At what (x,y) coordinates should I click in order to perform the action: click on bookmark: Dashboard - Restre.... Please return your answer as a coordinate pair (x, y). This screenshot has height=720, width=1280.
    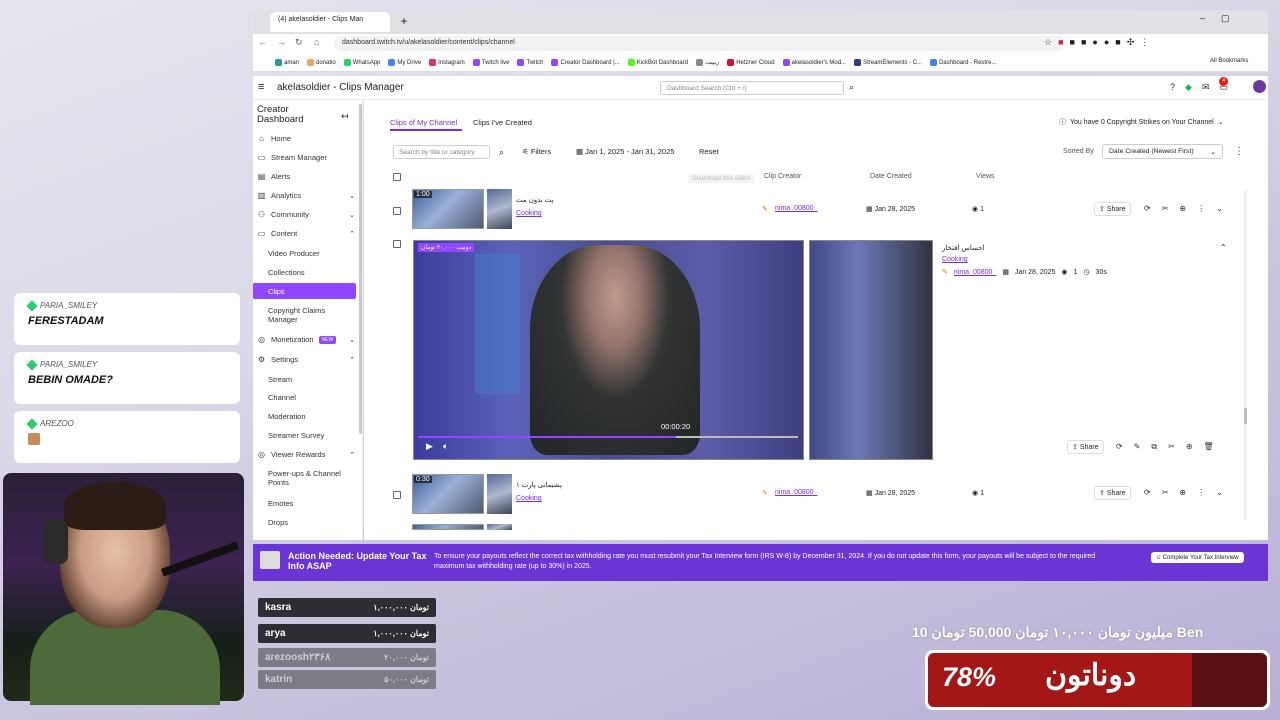
    Looking at the image, I should click on (963, 62).